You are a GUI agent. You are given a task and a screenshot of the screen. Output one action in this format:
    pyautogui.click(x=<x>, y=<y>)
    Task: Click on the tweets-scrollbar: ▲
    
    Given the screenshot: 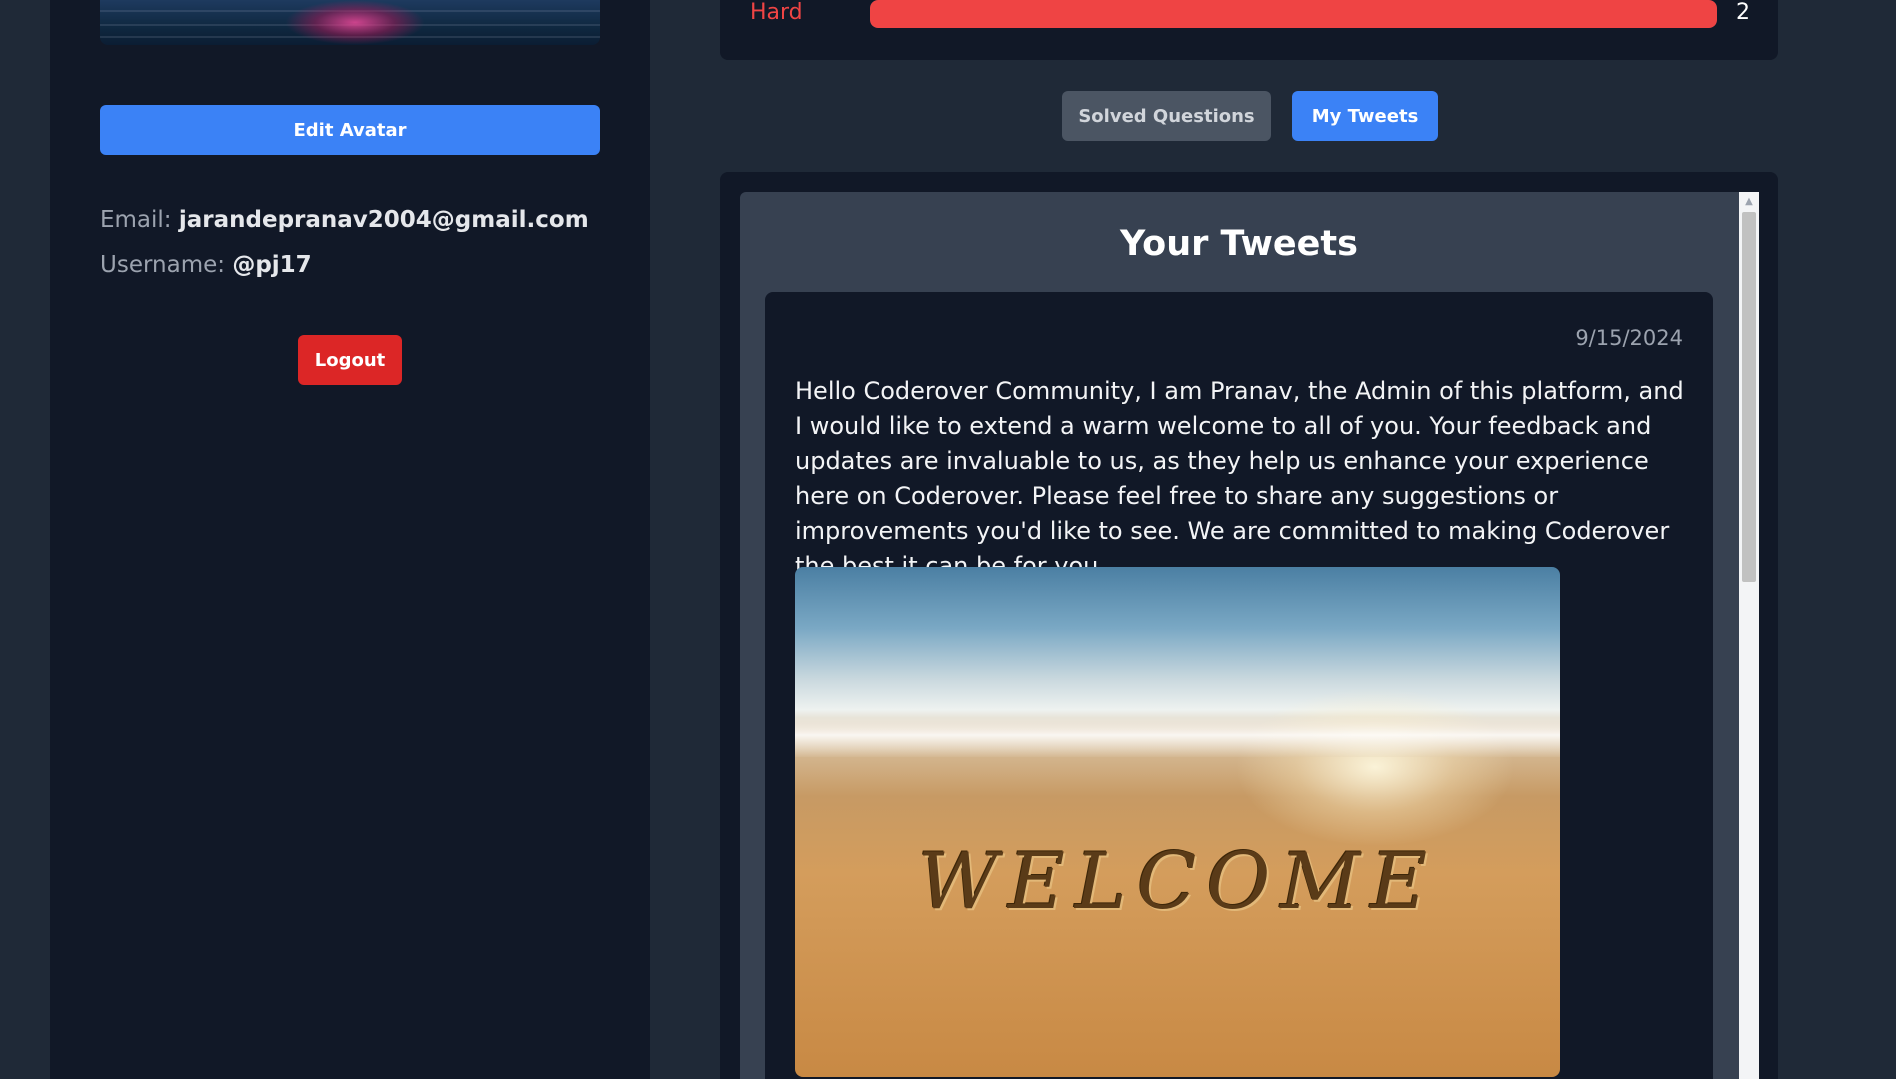 What is the action you would take?
    pyautogui.click(x=1749, y=635)
    